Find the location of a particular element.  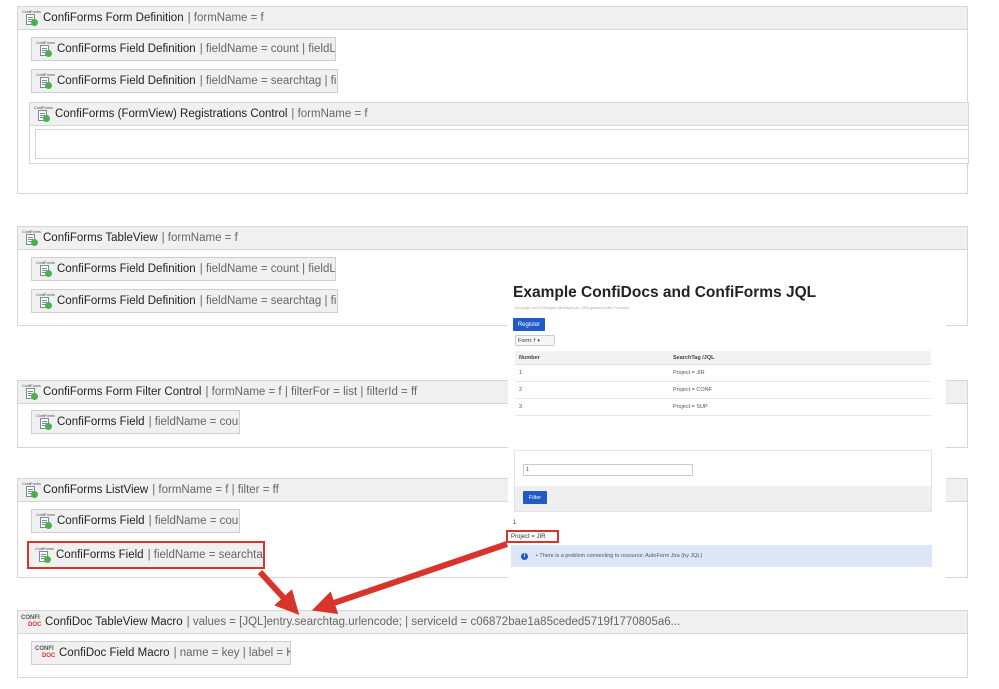

arrow-from-preview-result is located at coordinates (414, 575).